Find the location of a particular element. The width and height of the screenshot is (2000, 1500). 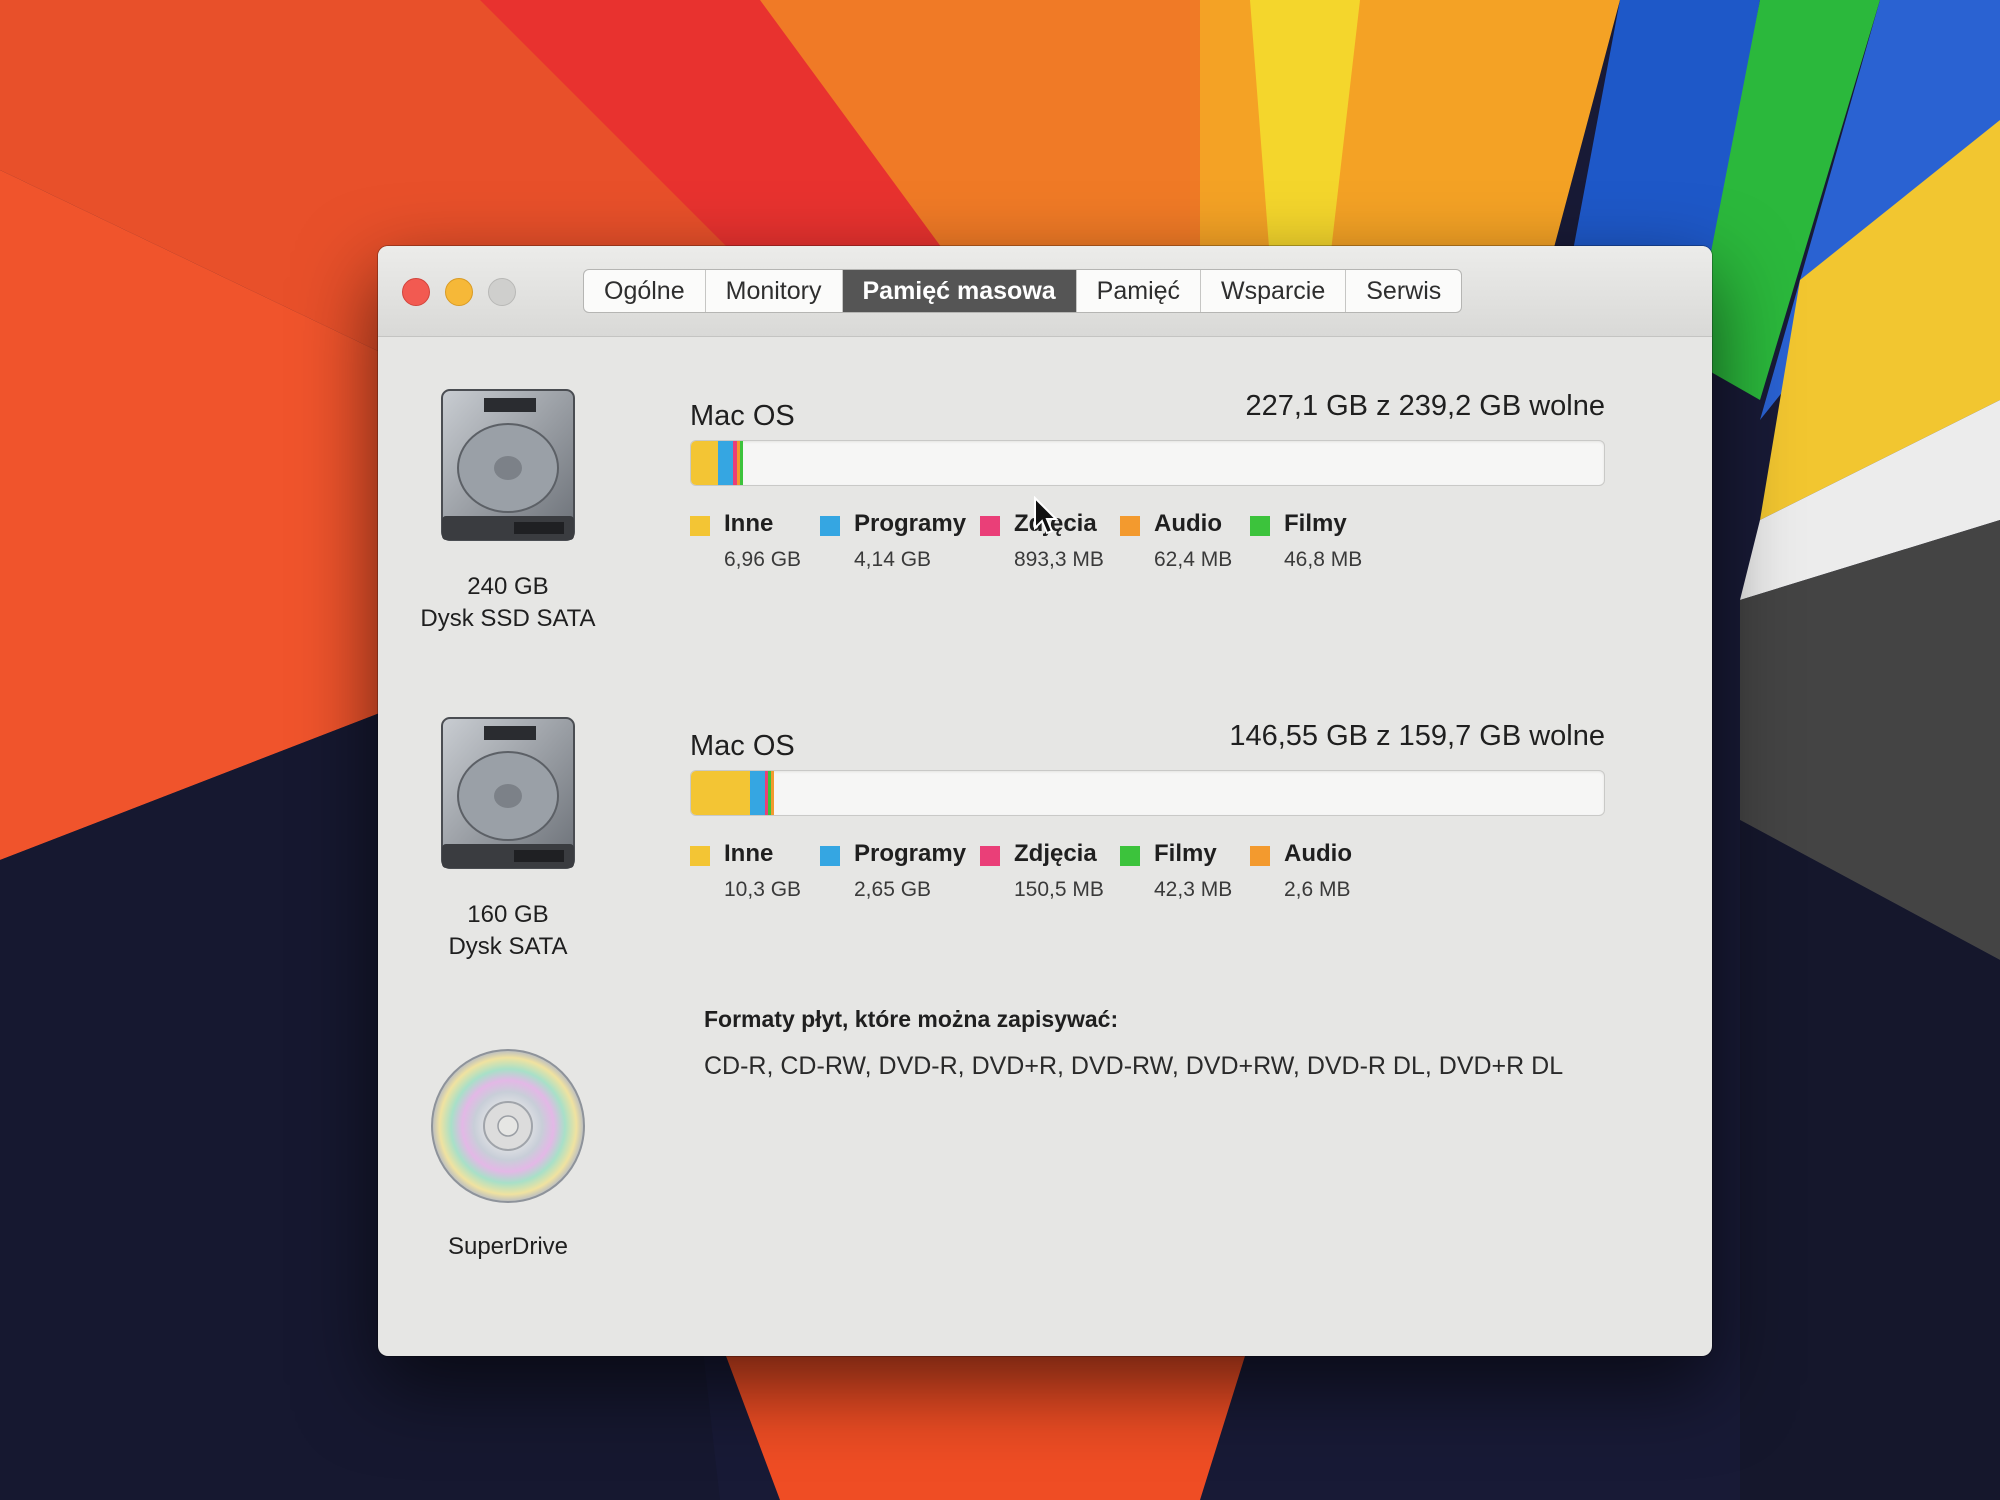

zoom-window-button is located at coordinates (502, 292).